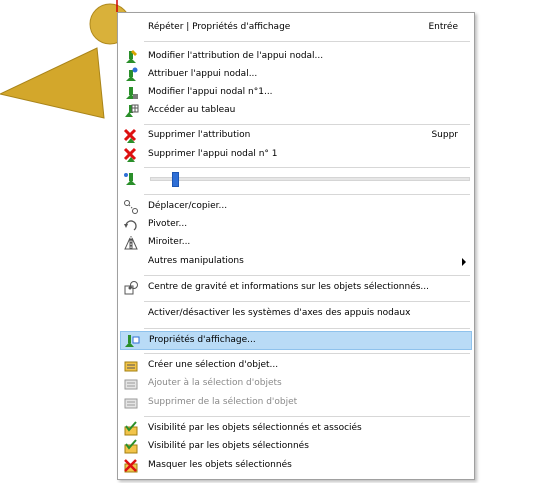 The width and height of the screenshot is (536, 483). Describe the element at coordinates (213, 154) in the screenshot. I see `menu-item-label: Supprimer l'appui nodal n° 1` at that location.